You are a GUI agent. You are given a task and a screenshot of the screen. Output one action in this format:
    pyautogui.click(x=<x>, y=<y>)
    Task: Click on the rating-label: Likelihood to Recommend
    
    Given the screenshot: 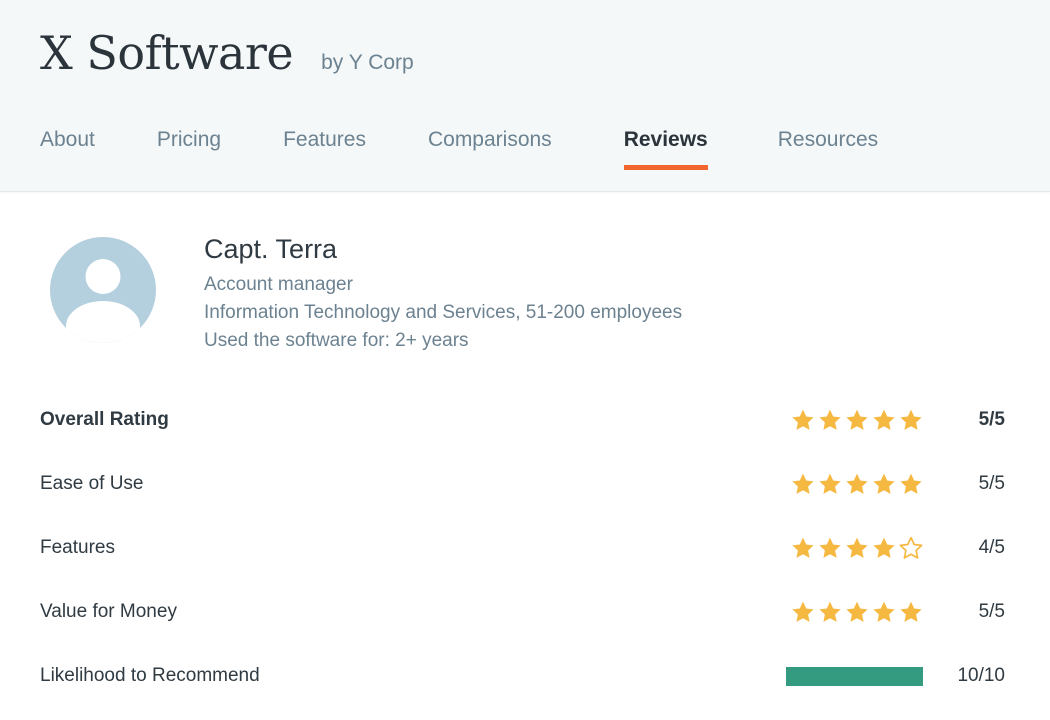 What is the action you would take?
    pyautogui.click(x=150, y=676)
    